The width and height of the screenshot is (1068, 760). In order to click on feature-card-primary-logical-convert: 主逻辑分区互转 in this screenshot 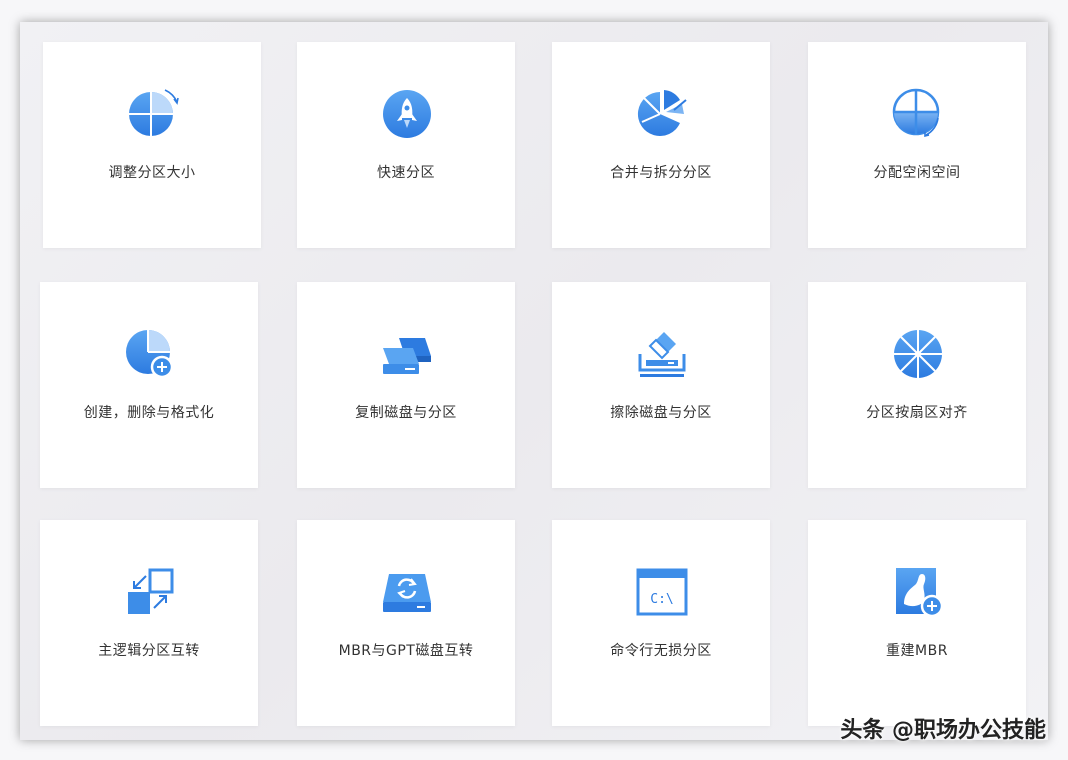, I will do `click(149, 623)`.